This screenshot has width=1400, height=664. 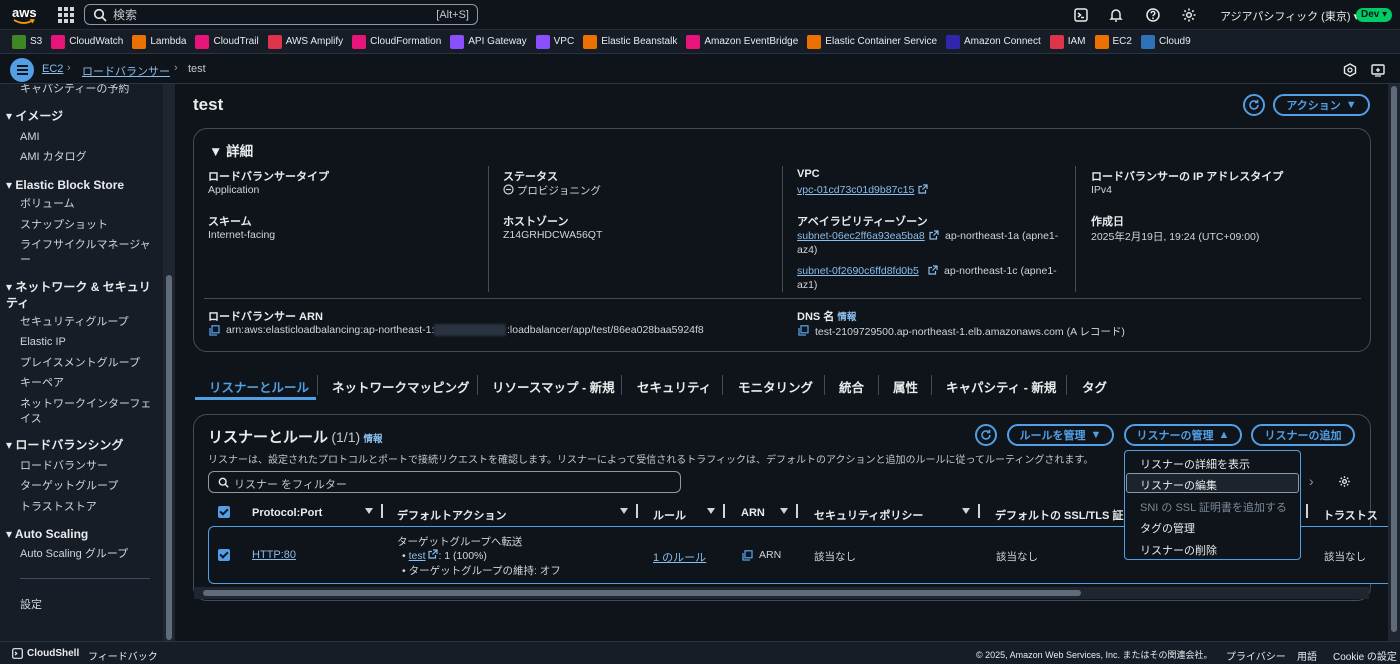 I want to click on sidebar-scrollbar-thumb, so click(x=169, y=457).